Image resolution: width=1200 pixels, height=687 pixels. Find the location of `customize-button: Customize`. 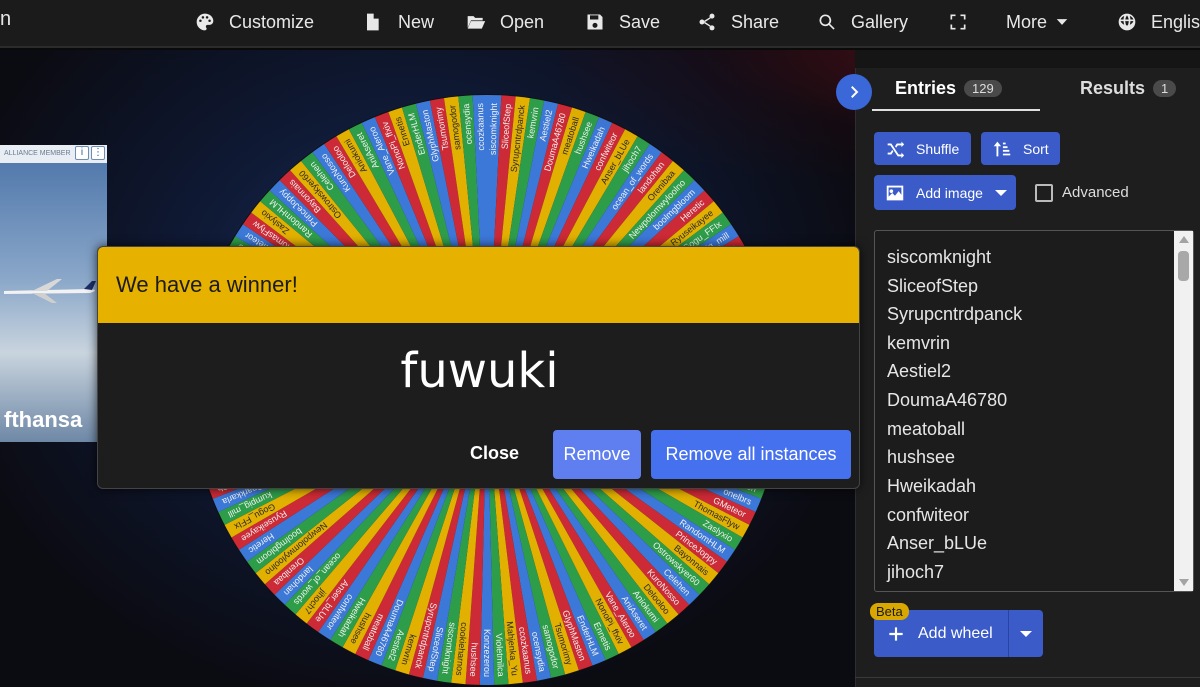

customize-button: Customize is located at coordinates (254, 22).